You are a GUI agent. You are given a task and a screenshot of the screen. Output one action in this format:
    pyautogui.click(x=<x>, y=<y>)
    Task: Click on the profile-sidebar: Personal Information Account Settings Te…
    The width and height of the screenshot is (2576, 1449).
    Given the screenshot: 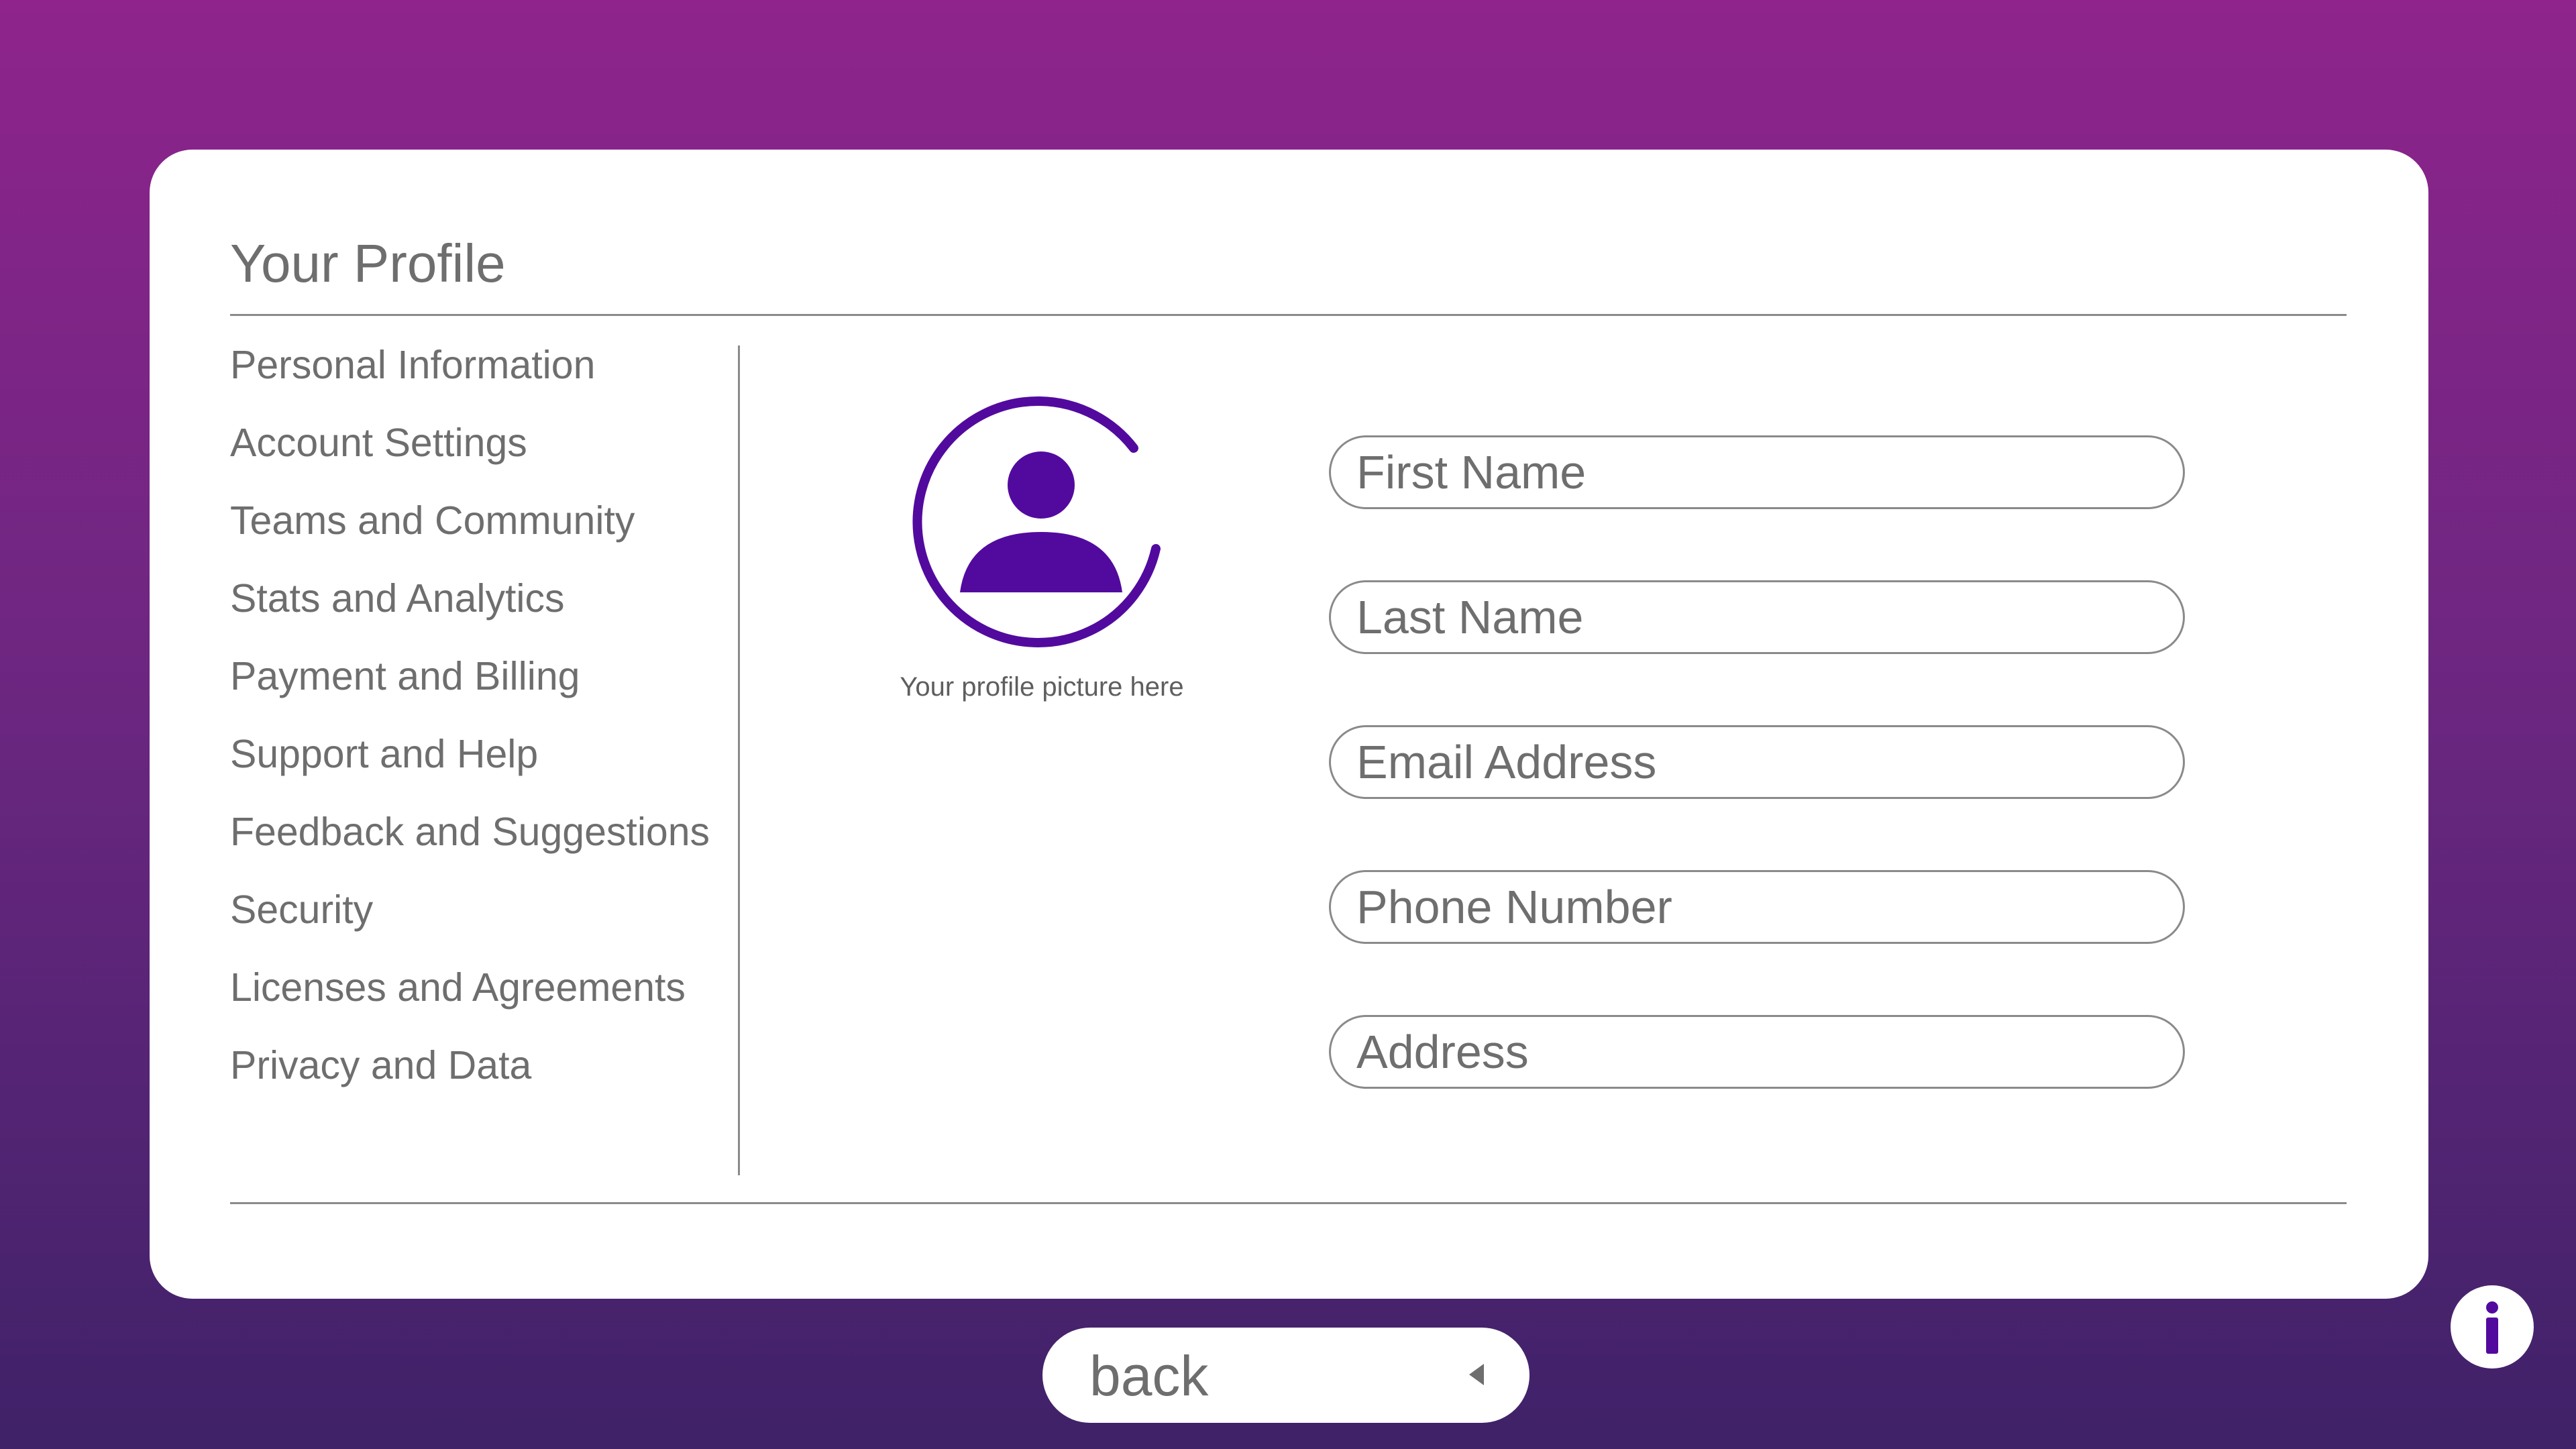 What is the action you would take?
    pyautogui.click(x=478, y=734)
    